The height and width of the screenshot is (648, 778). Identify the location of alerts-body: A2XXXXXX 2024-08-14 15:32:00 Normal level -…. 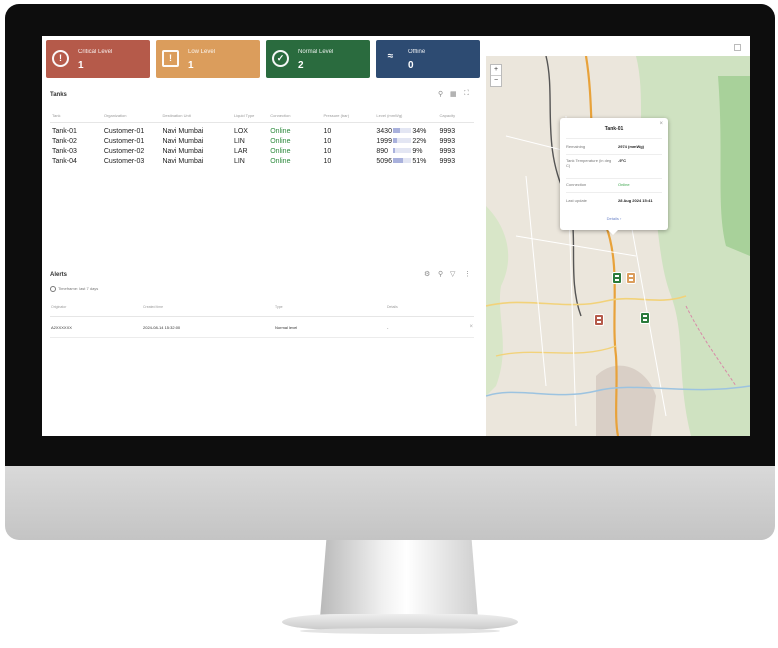
(262, 327).